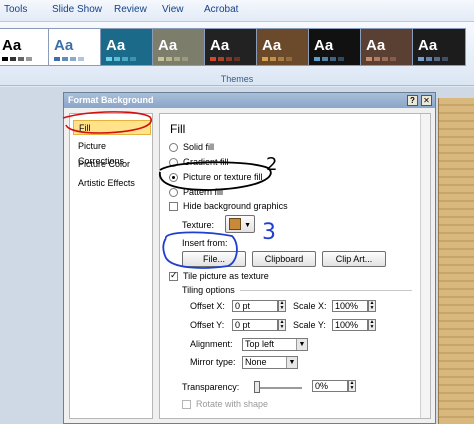 This screenshot has width=474, height=424. I want to click on transparency-slider-track, so click(278, 388).